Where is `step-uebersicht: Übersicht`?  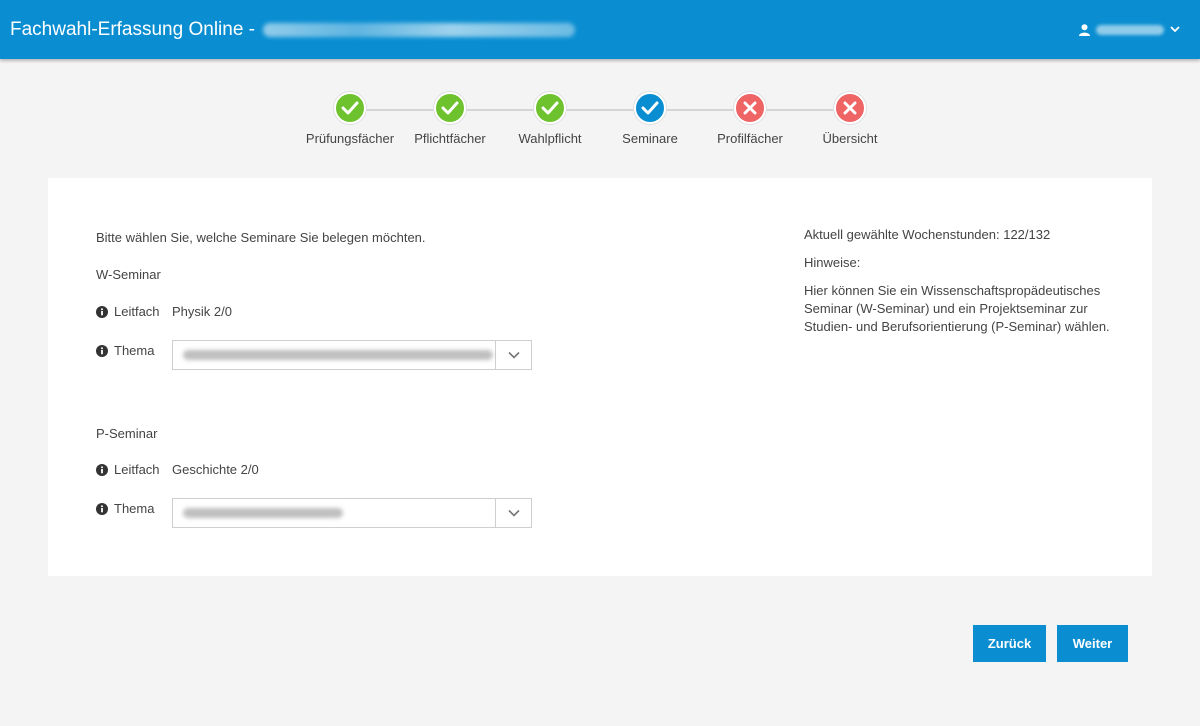 step-uebersicht: Übersicht is located at coordinates (850, 119).